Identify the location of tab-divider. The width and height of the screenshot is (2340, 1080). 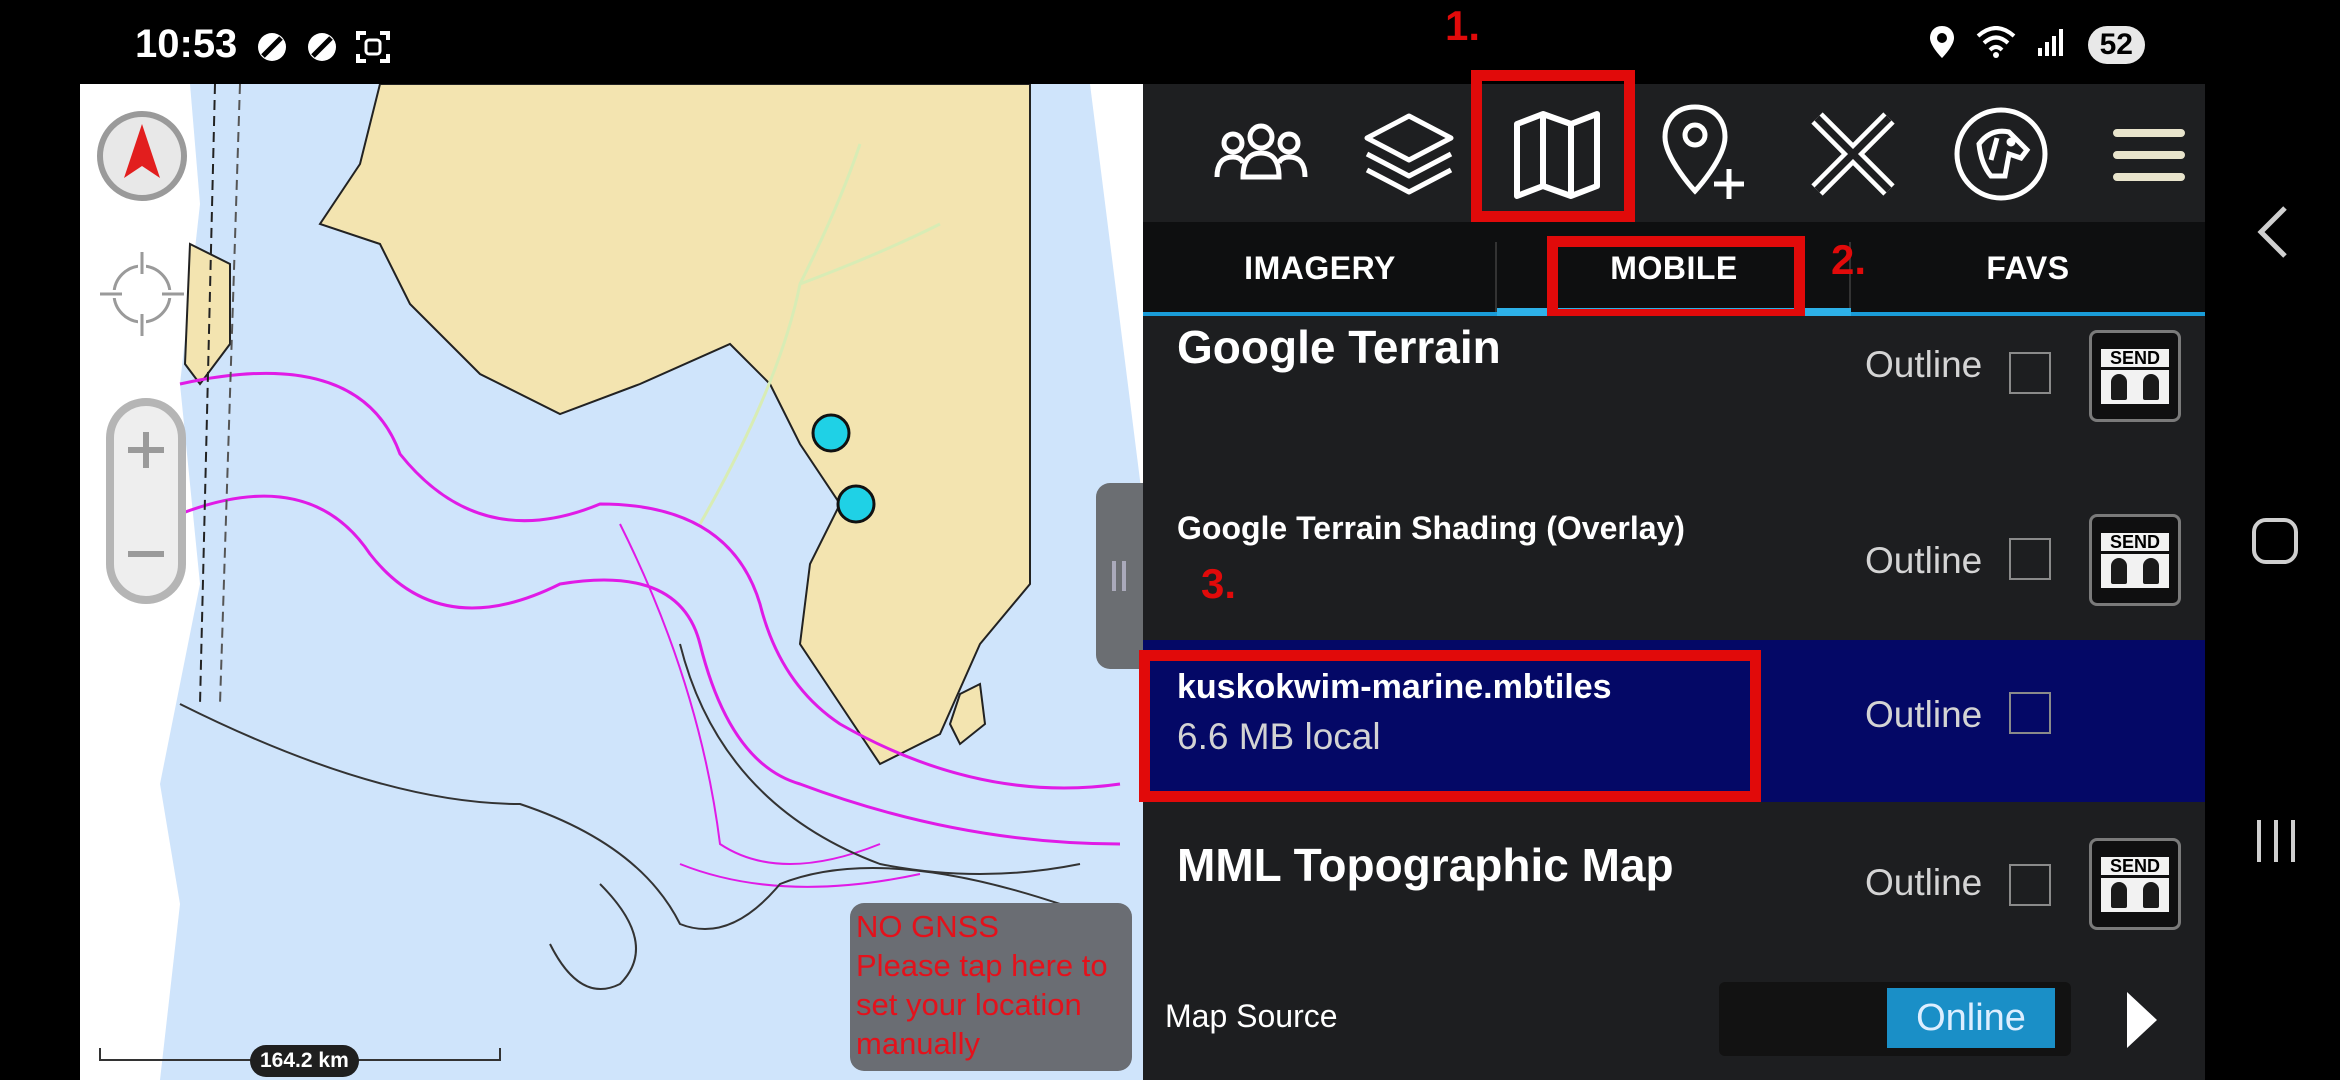
(1496, 278).